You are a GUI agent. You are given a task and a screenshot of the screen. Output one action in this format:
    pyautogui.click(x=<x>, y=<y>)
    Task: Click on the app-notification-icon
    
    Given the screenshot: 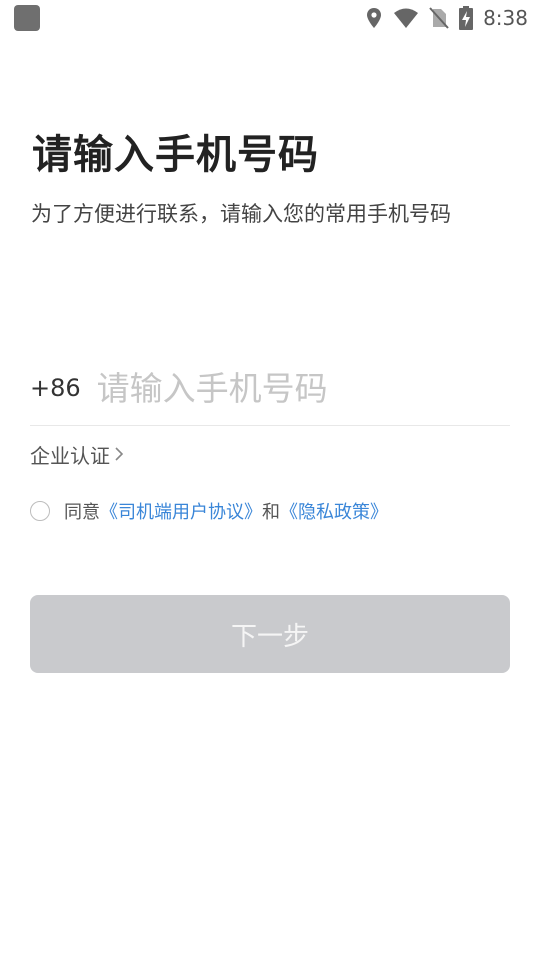 What is the action you would take?
    pyautogui.click(x=27, y=18)
    